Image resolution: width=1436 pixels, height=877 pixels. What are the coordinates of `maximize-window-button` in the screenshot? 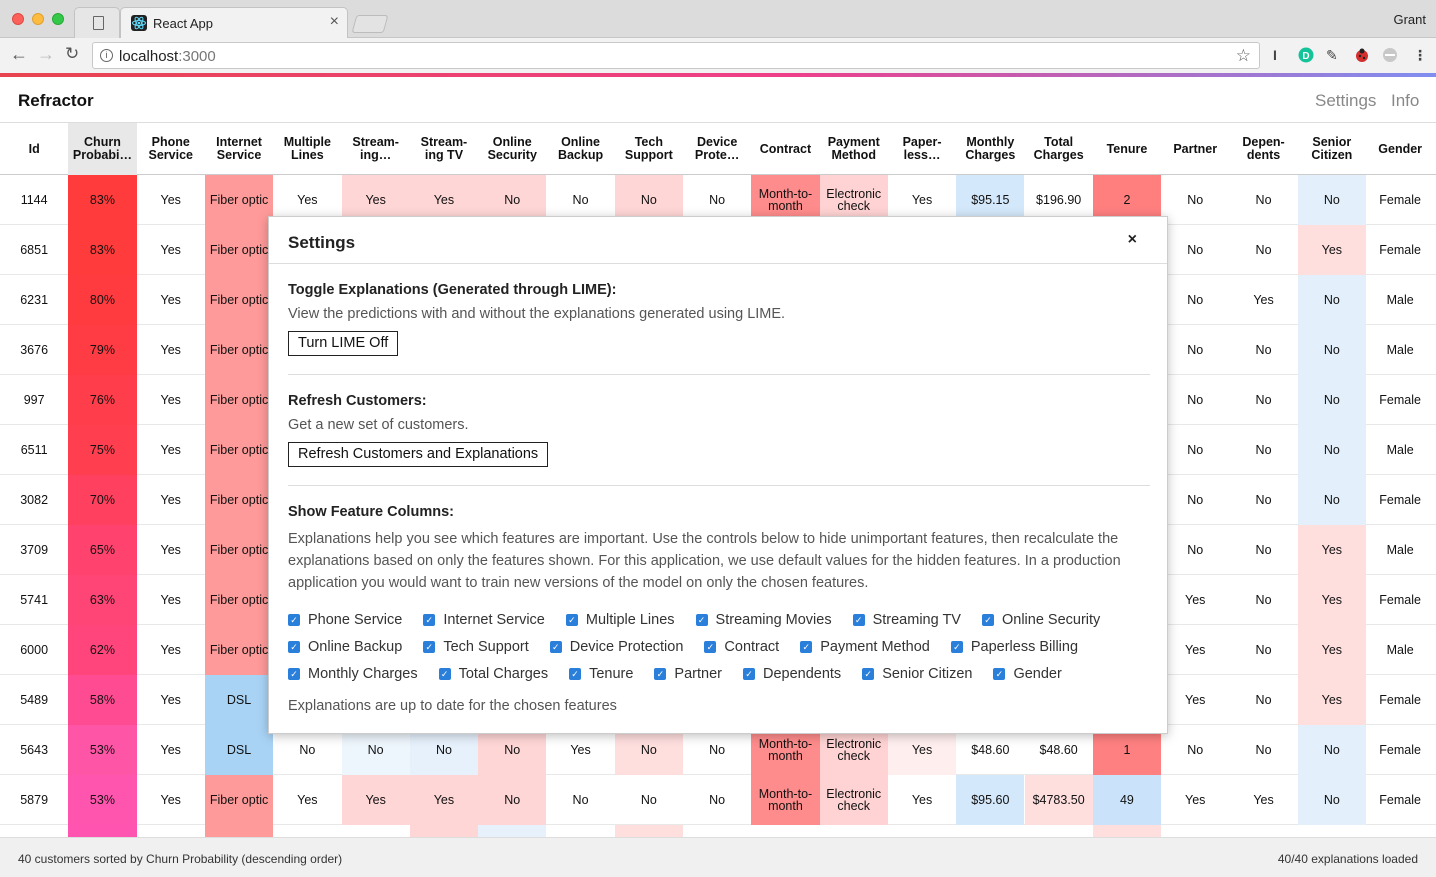 It's located at (58, 19).